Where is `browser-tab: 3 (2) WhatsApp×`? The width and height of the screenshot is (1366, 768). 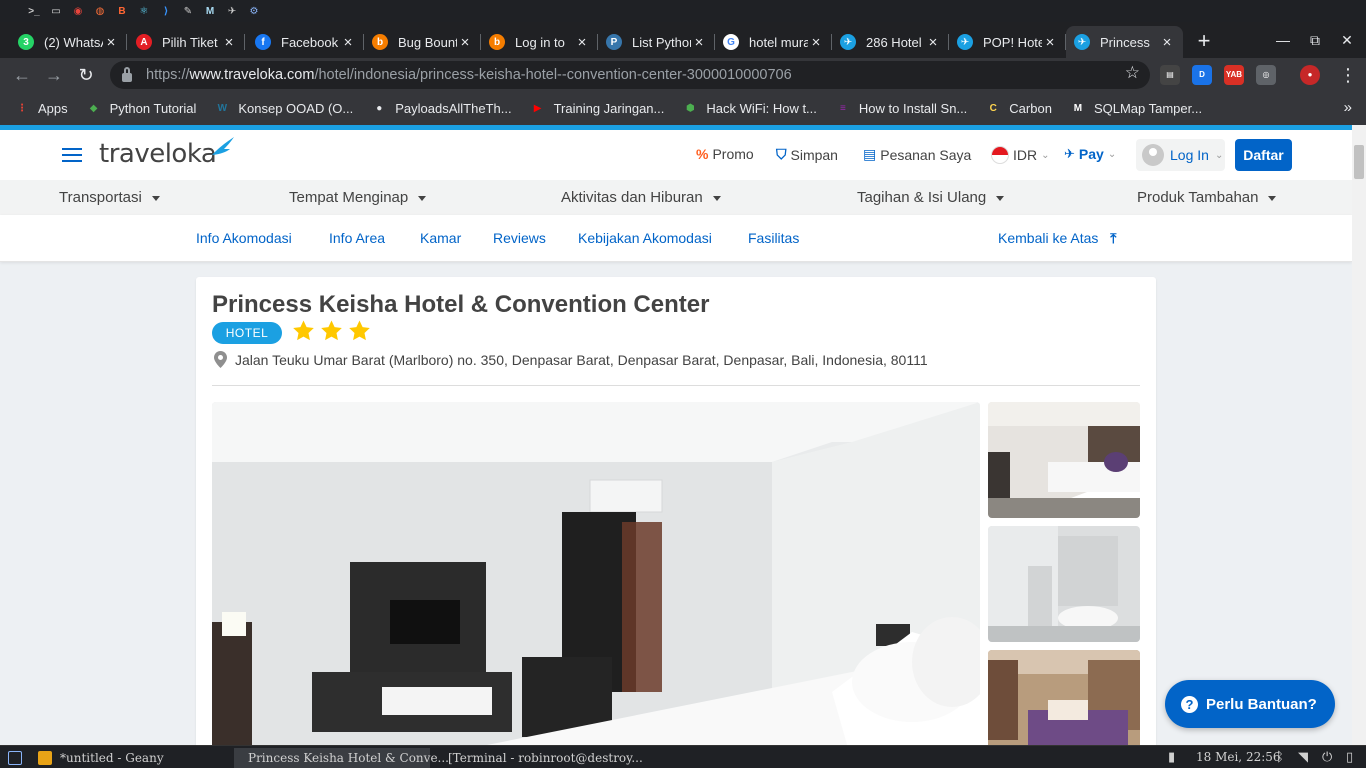 browser-tab: 3 (2) WhatsApp× is located at coordinates (68, 42).